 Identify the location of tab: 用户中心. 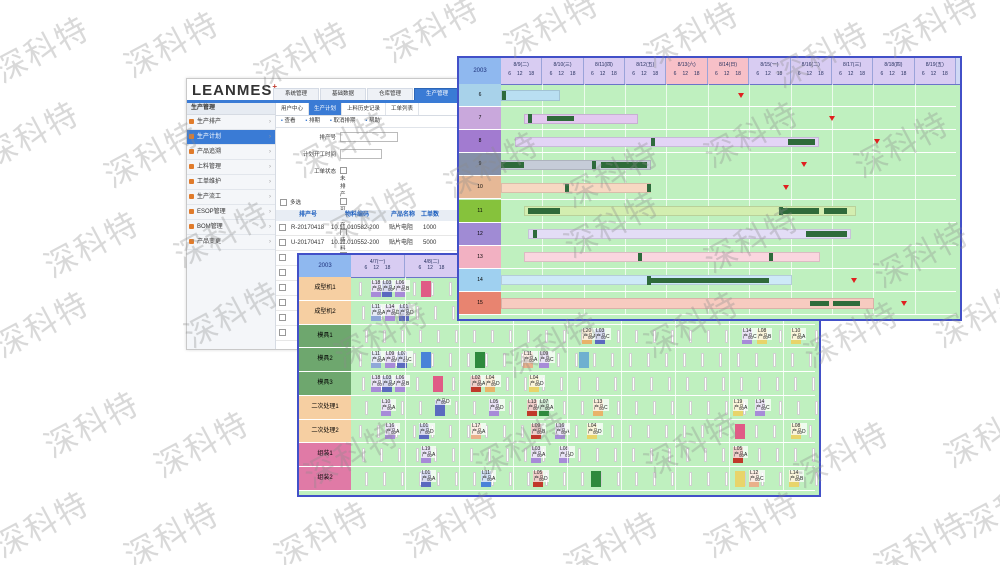
(293, 109).